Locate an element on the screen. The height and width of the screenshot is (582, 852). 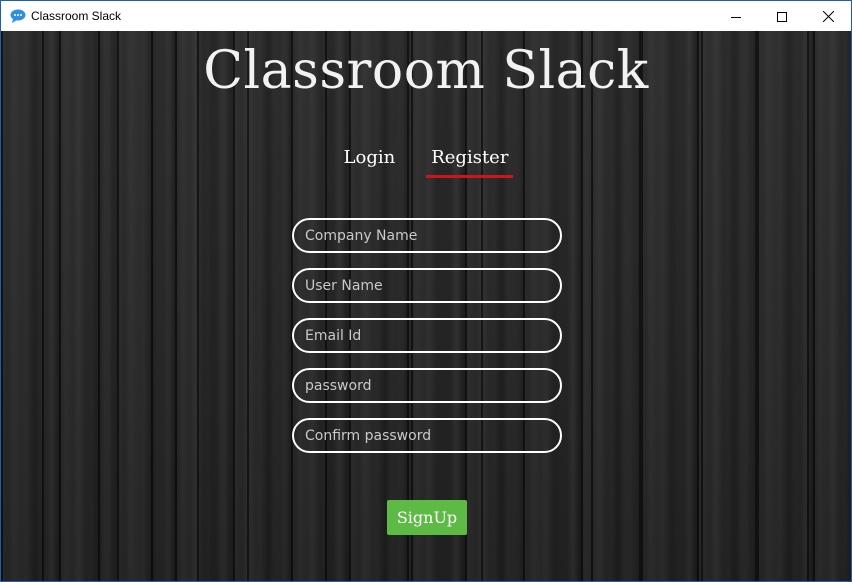
close-icon is located at coordinates (828, 16).